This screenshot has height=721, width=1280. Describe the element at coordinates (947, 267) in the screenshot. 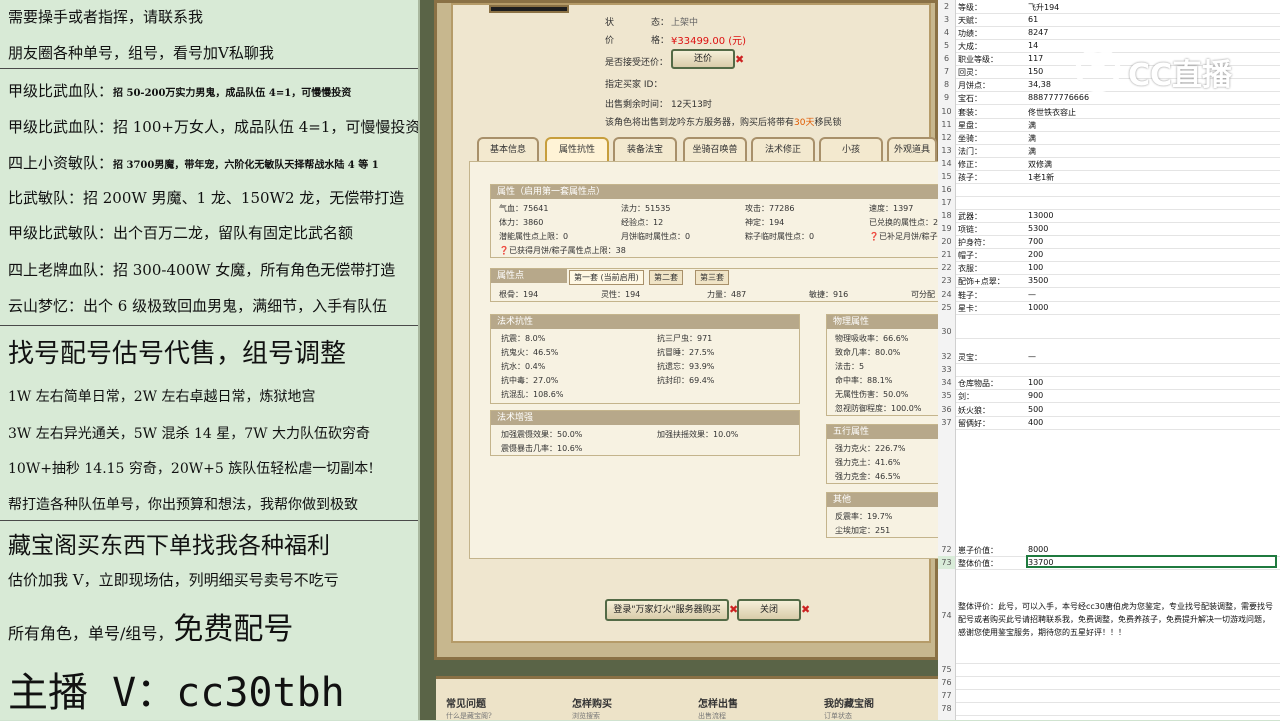

I see `row-number: 22` at that location.